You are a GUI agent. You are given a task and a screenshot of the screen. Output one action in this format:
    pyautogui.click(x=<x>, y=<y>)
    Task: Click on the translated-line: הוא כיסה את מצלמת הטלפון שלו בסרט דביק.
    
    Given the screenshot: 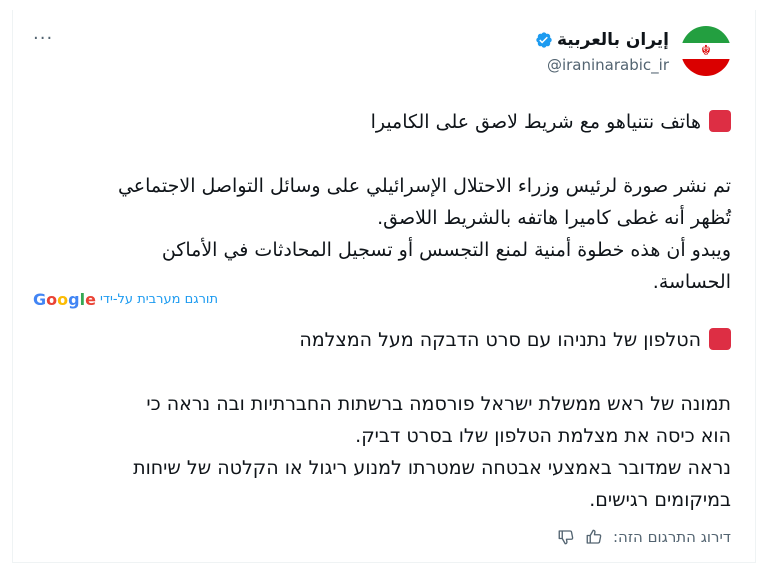 What is the action you would take?
    pyautogui.click(x=543, y=436)
    